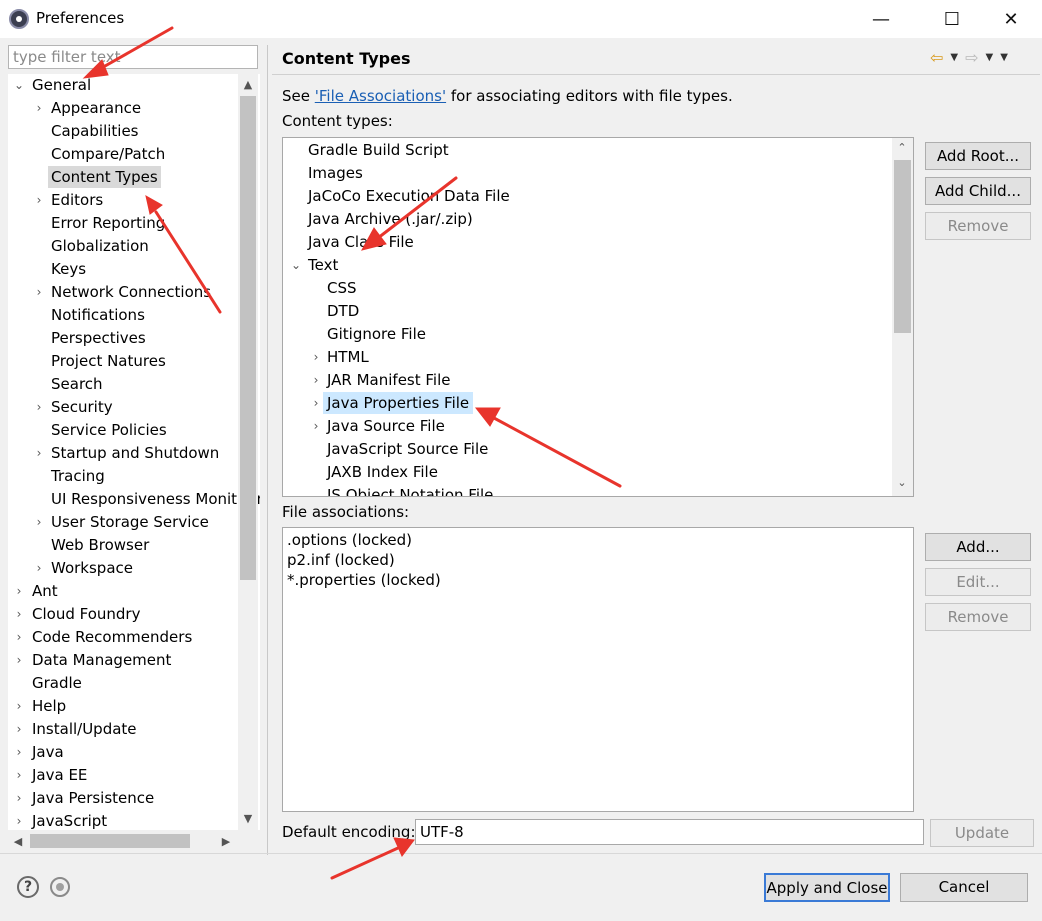 The image size is (1042, 921). What do you see at coordinates (982, 833) in the screenshot?
I see `update-button: Update` at bounding box center [982, 833].